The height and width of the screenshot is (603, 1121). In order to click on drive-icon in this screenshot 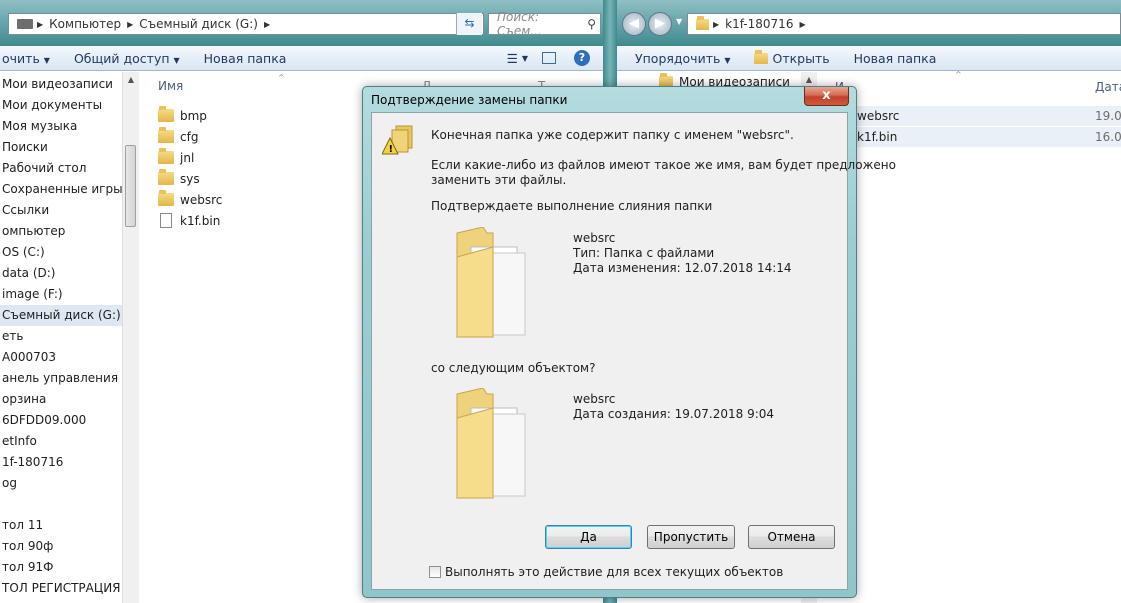, I will do `click(25, 24)`.